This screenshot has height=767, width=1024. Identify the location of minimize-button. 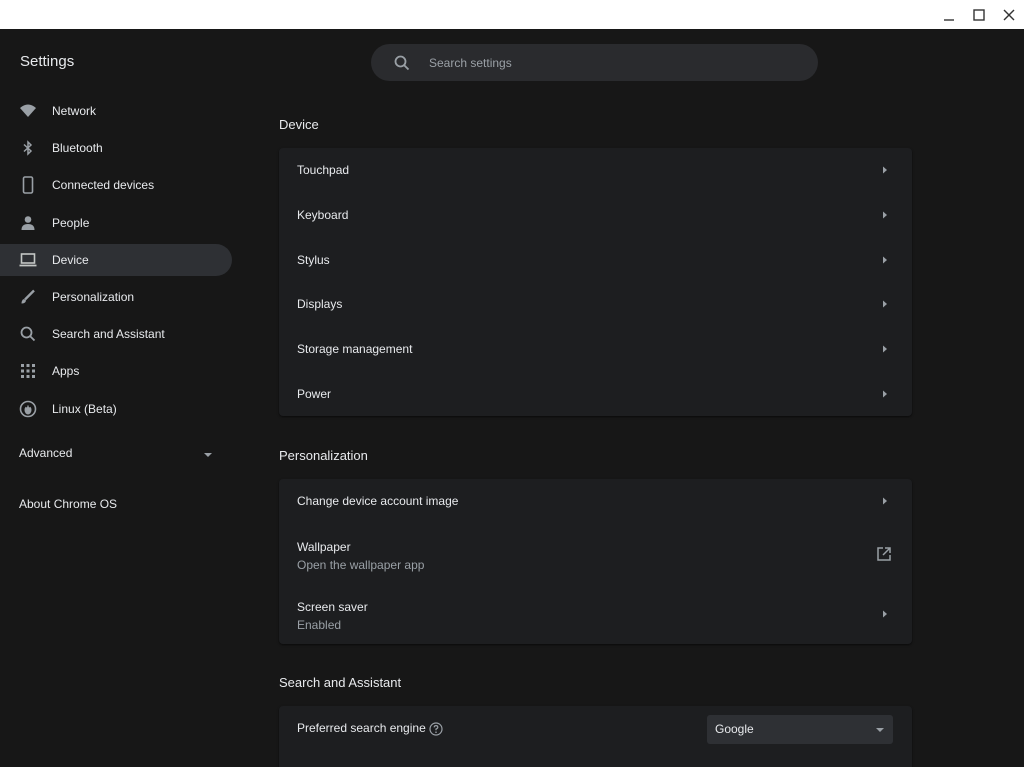
(949, 15).